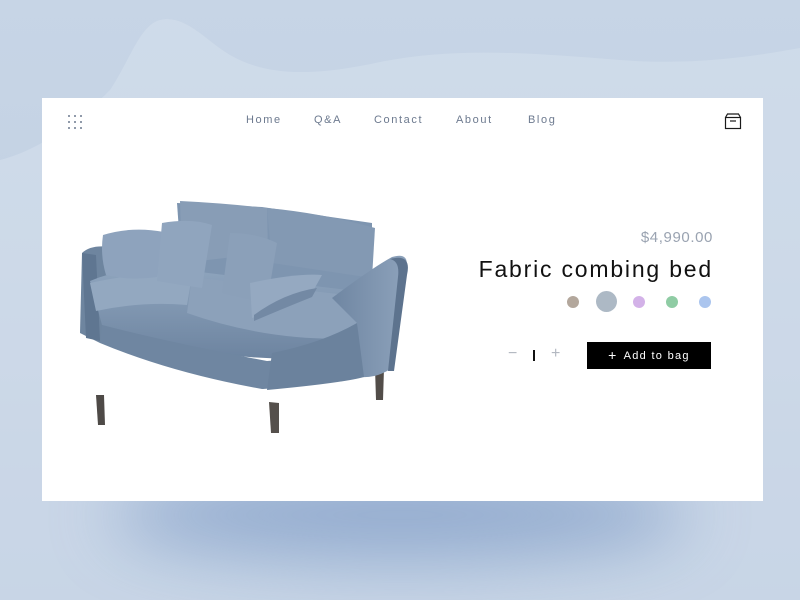 This screenshot has width=800, height=600. What do you see at coordinates (573, 302) in the screenshot?
I see `color-swatch-taupe` at bounding box center [573, 302].